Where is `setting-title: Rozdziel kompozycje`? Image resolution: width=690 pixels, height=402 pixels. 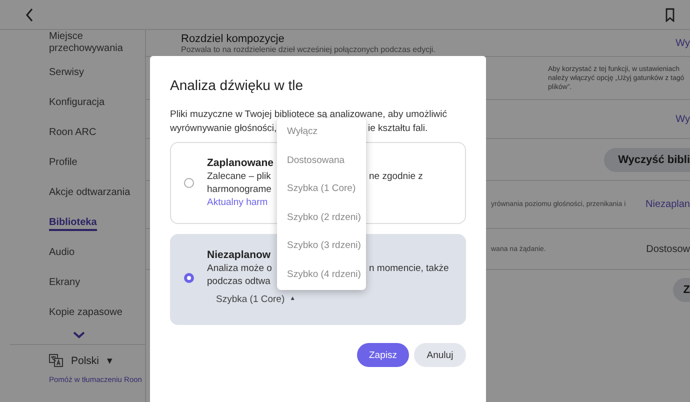 setting-title: Rozdziel kompozycje is located at coordinates (233, 38).